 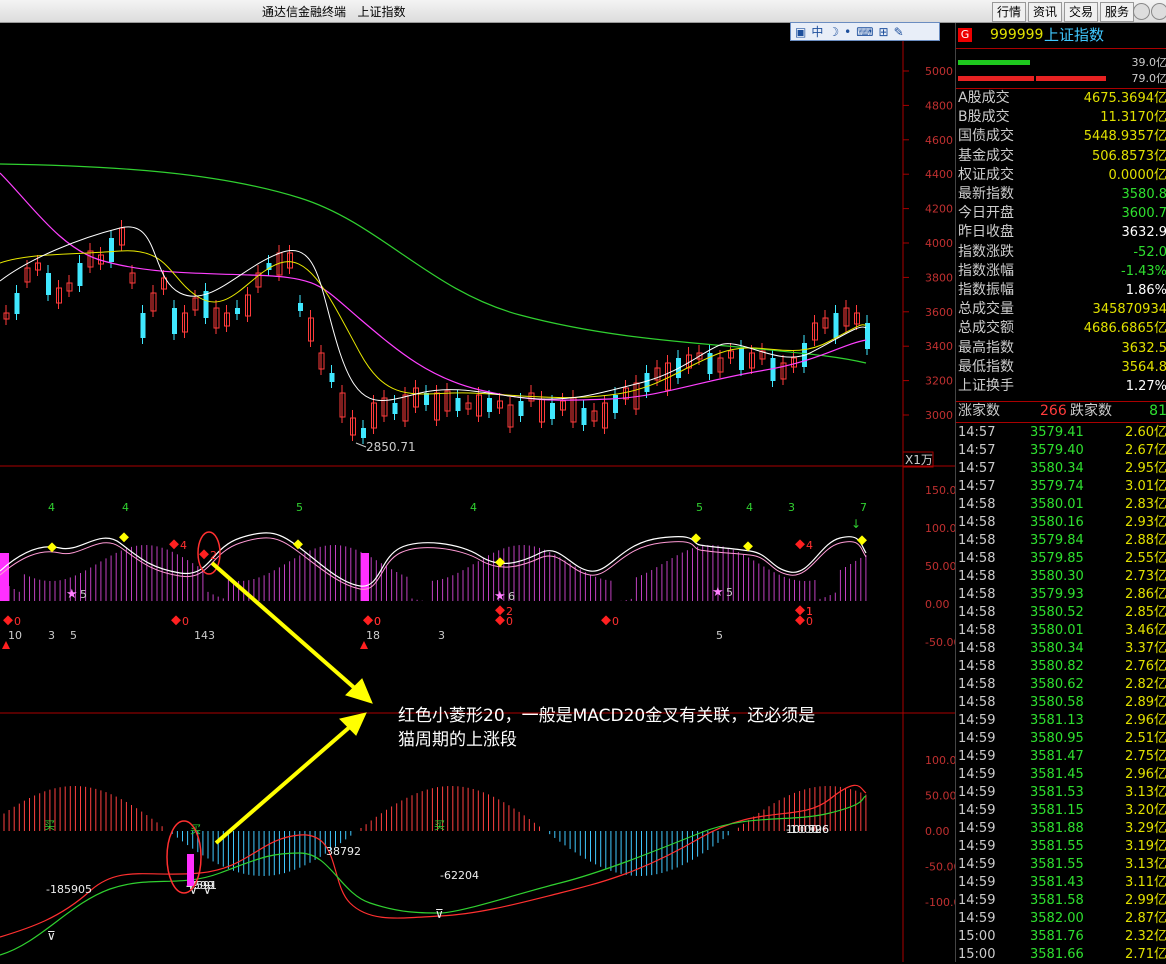 What do you see at coordinates (1145, 738) in the screenshot?
I see `tick-volume: 2.51亿` at bounding box center [1145, 738].